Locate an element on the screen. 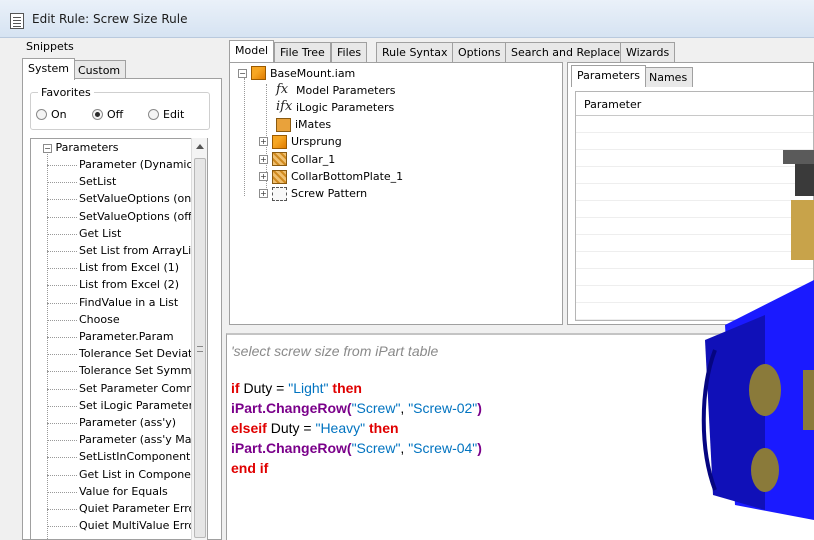  favorites-edit-radio: Edit is located at coordinates (166, 114).